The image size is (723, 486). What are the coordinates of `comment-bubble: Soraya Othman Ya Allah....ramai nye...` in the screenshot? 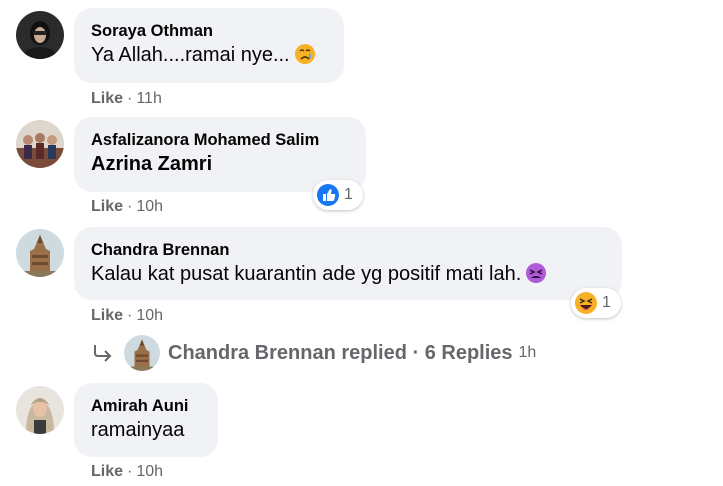 It's located at (209, 45).